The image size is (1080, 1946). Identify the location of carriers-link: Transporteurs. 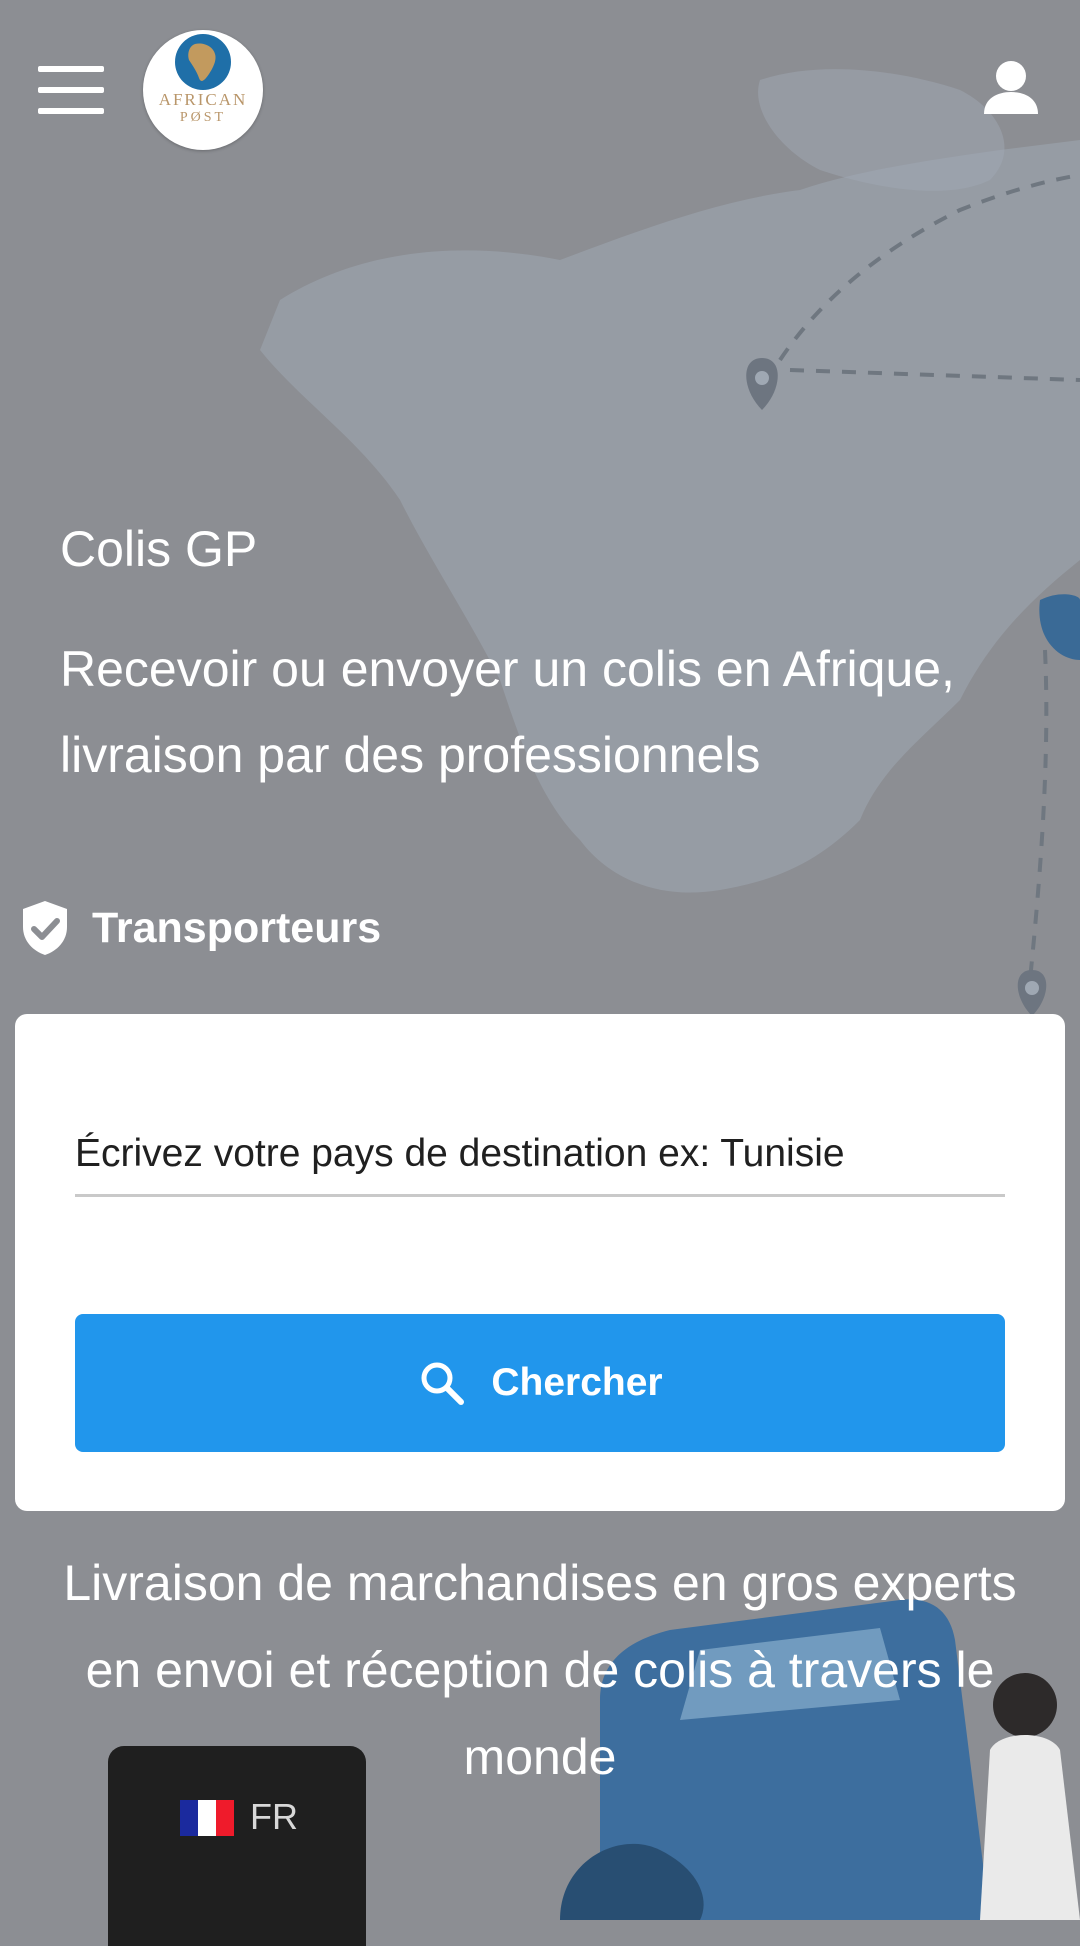
(200, 928).